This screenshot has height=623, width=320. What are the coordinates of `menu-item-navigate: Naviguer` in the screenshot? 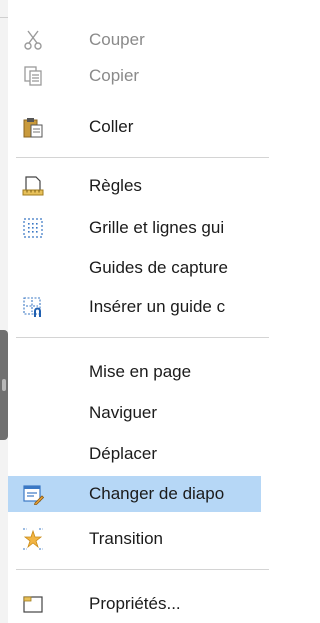 It's located at (134, 413).